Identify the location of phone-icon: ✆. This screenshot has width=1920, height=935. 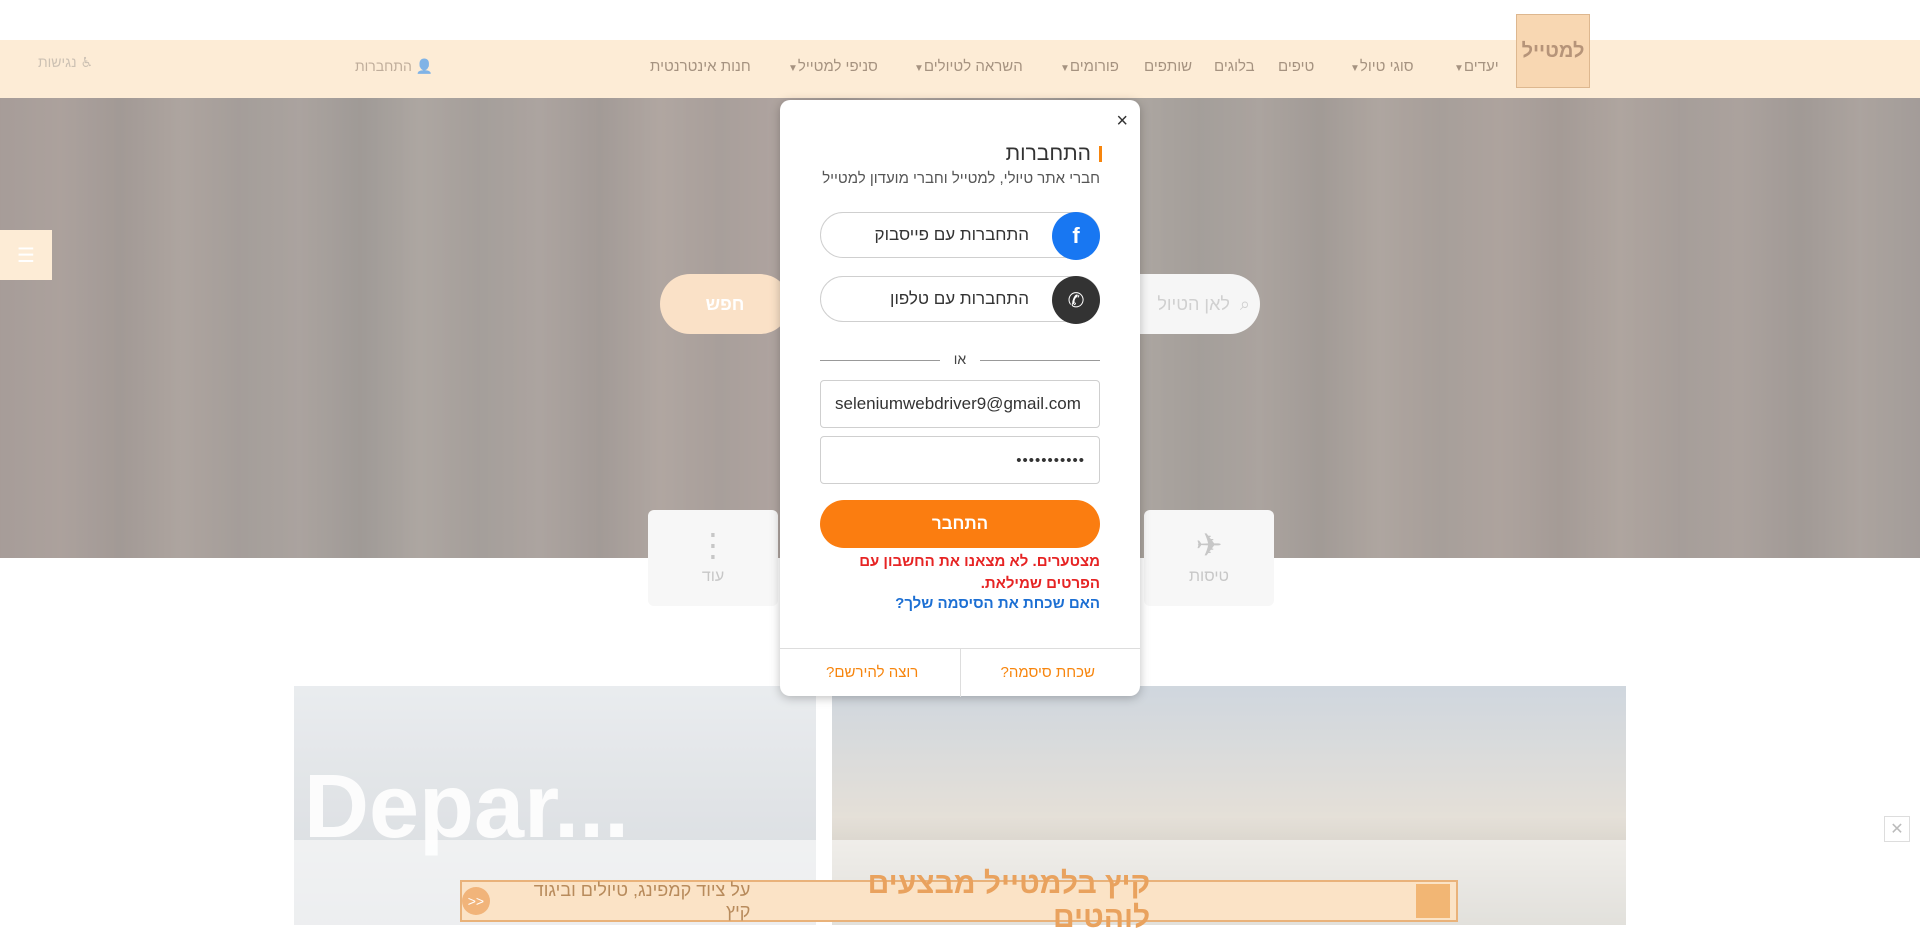
(1076, 300).